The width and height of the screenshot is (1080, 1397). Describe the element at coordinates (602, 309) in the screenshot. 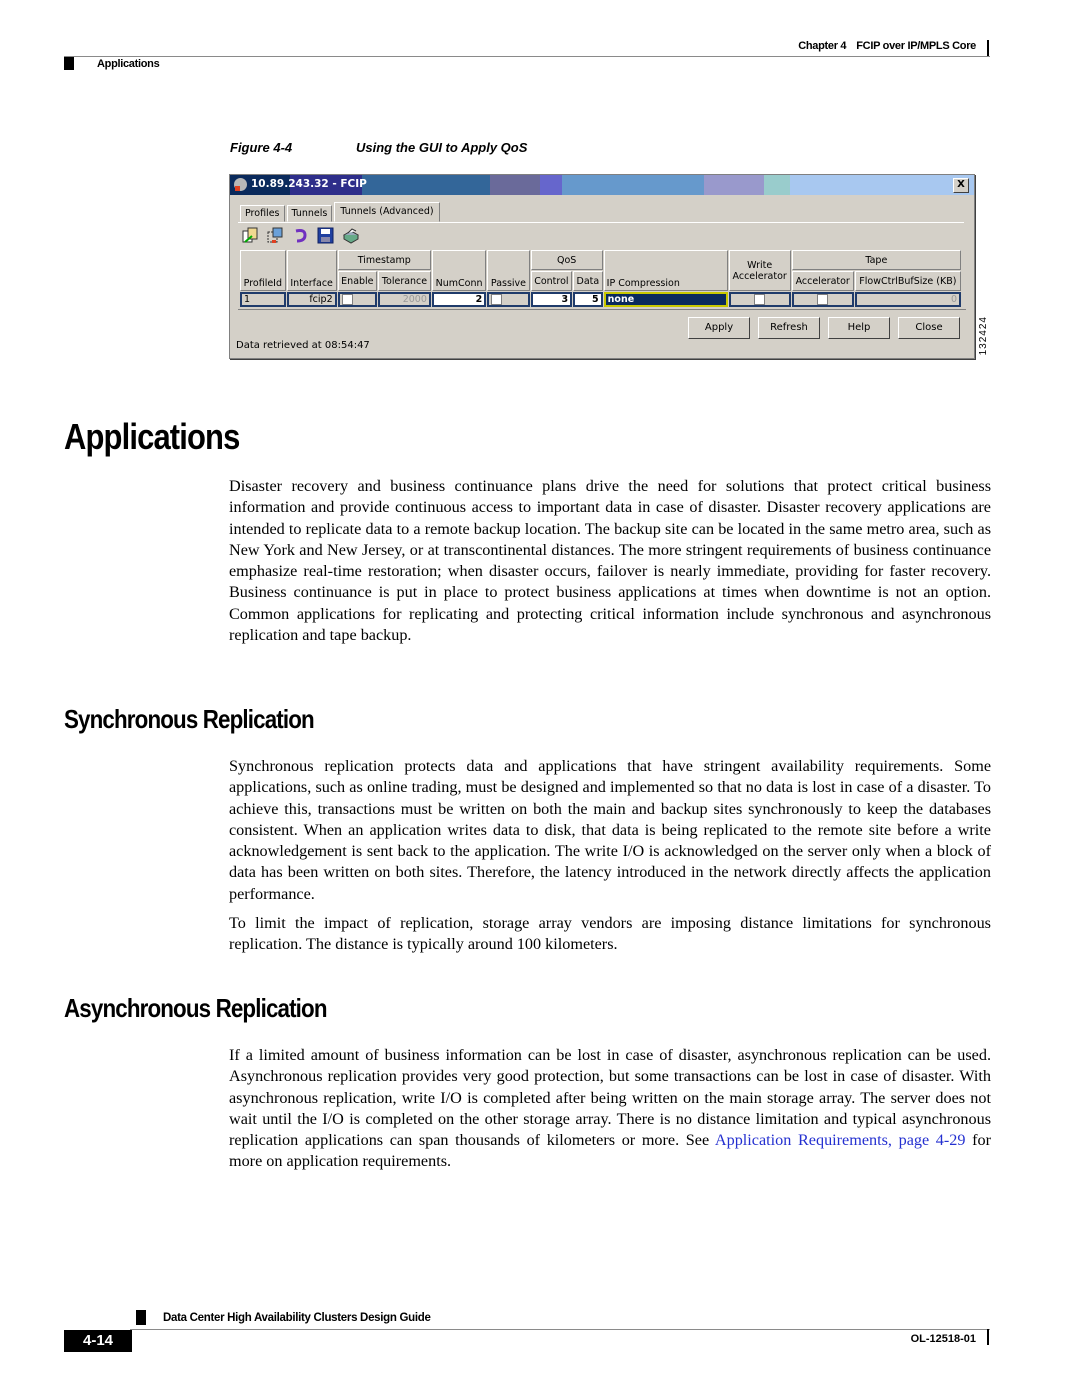

I see `panel-divider` at that location.